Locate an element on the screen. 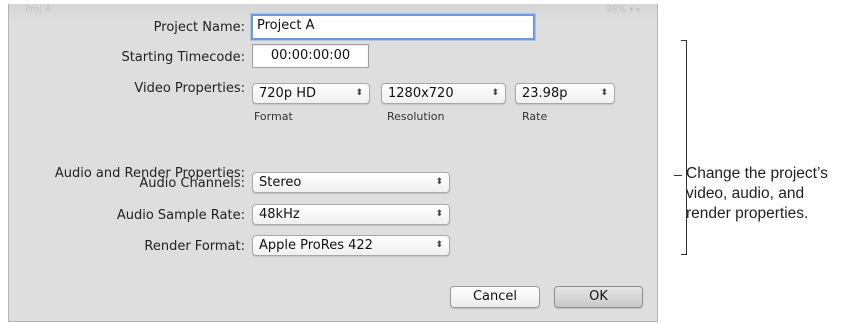 Image resolution: width=859 pixels, height=323 pixels. callout-line-2: video, audio, and is located at coordinates (745, 193).